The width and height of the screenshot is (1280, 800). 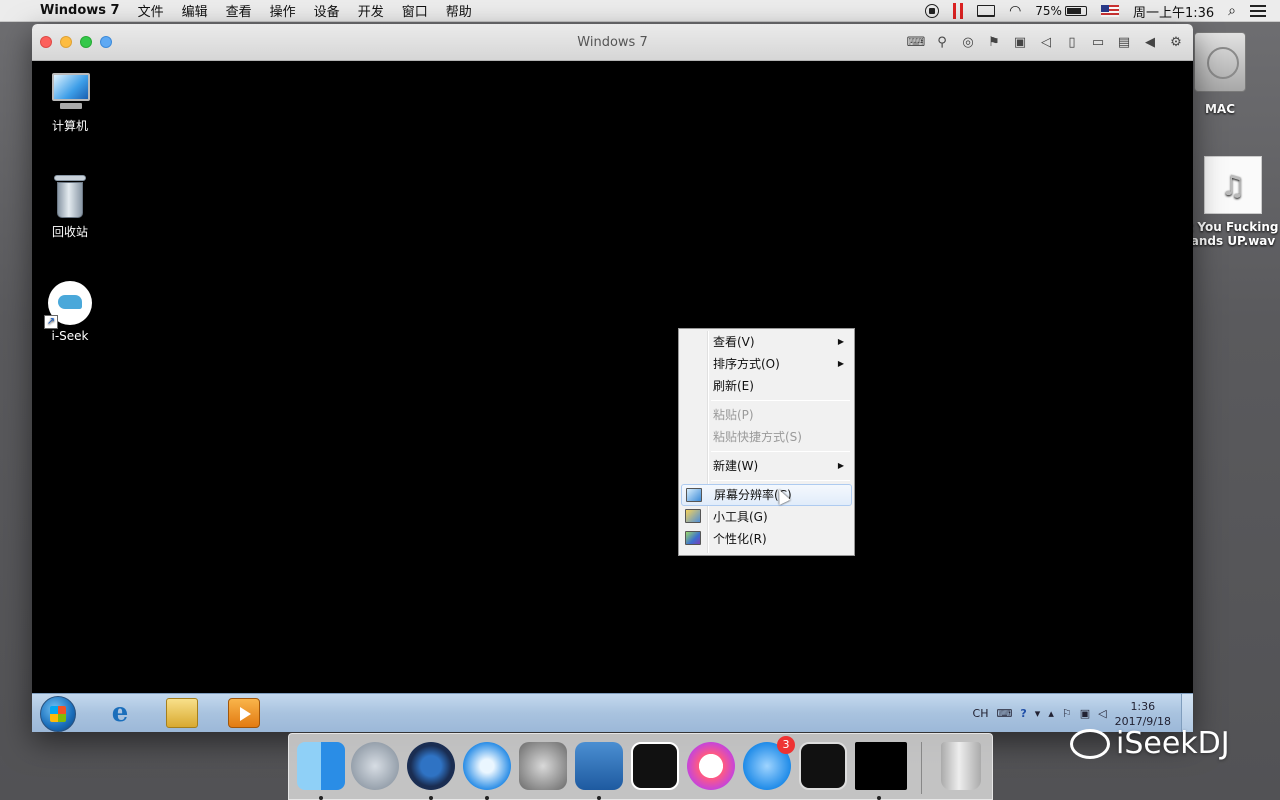 I want to click on cd-icon: ◎, so click(x=968, y=42).